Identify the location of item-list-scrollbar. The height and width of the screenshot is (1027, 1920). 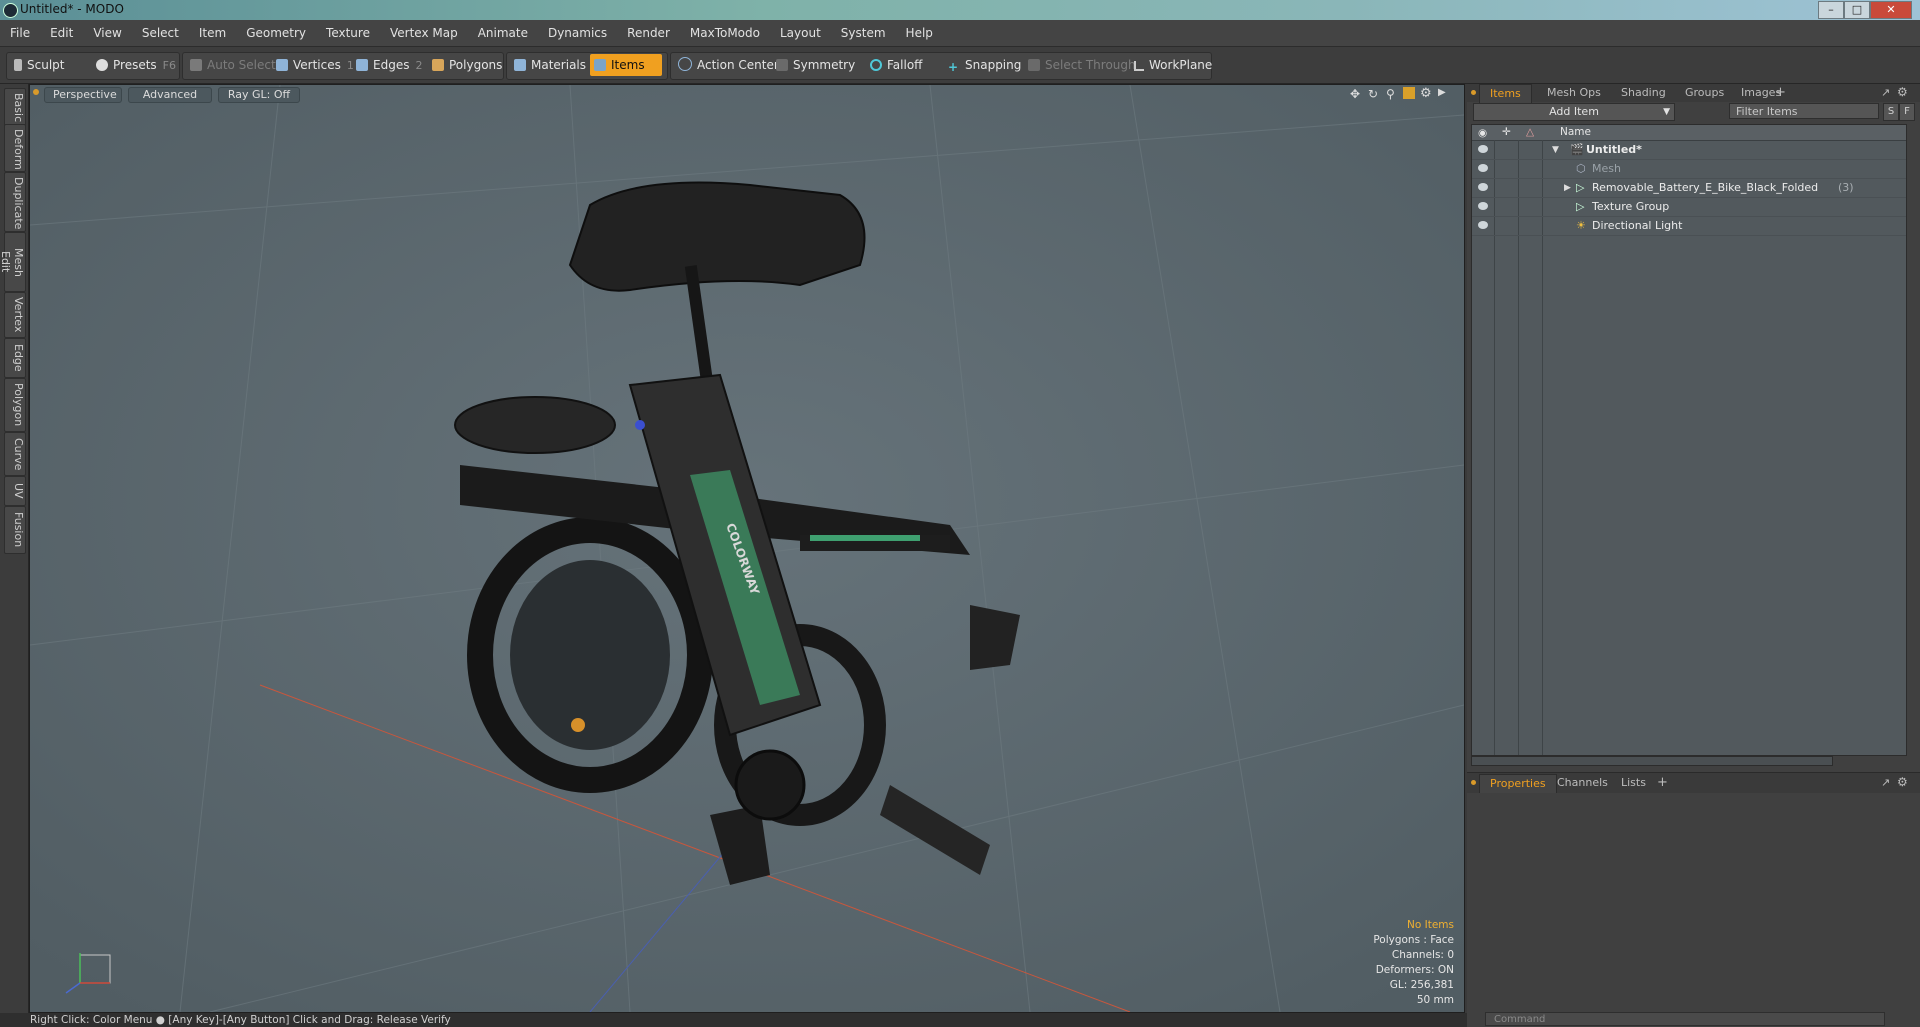
(1652, 761).